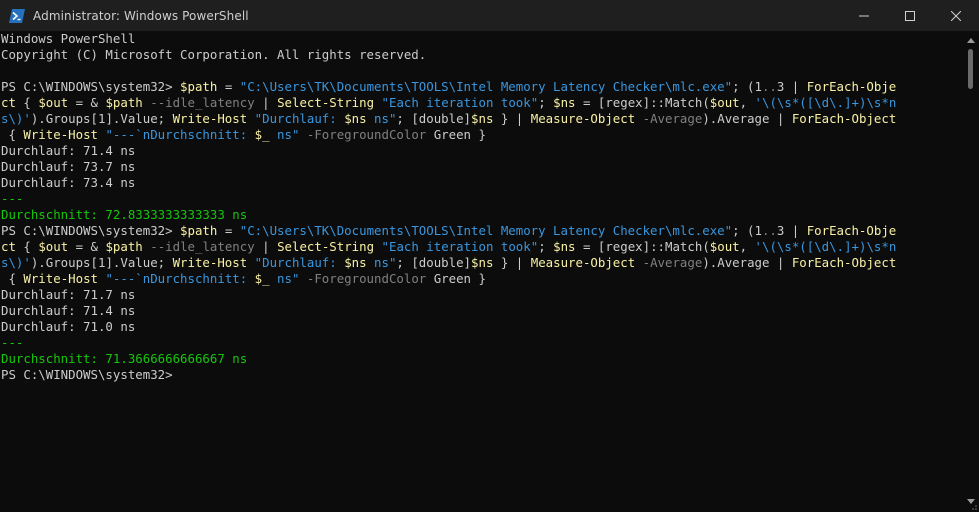  I want to click on code-token: $_, so click(262, 134).